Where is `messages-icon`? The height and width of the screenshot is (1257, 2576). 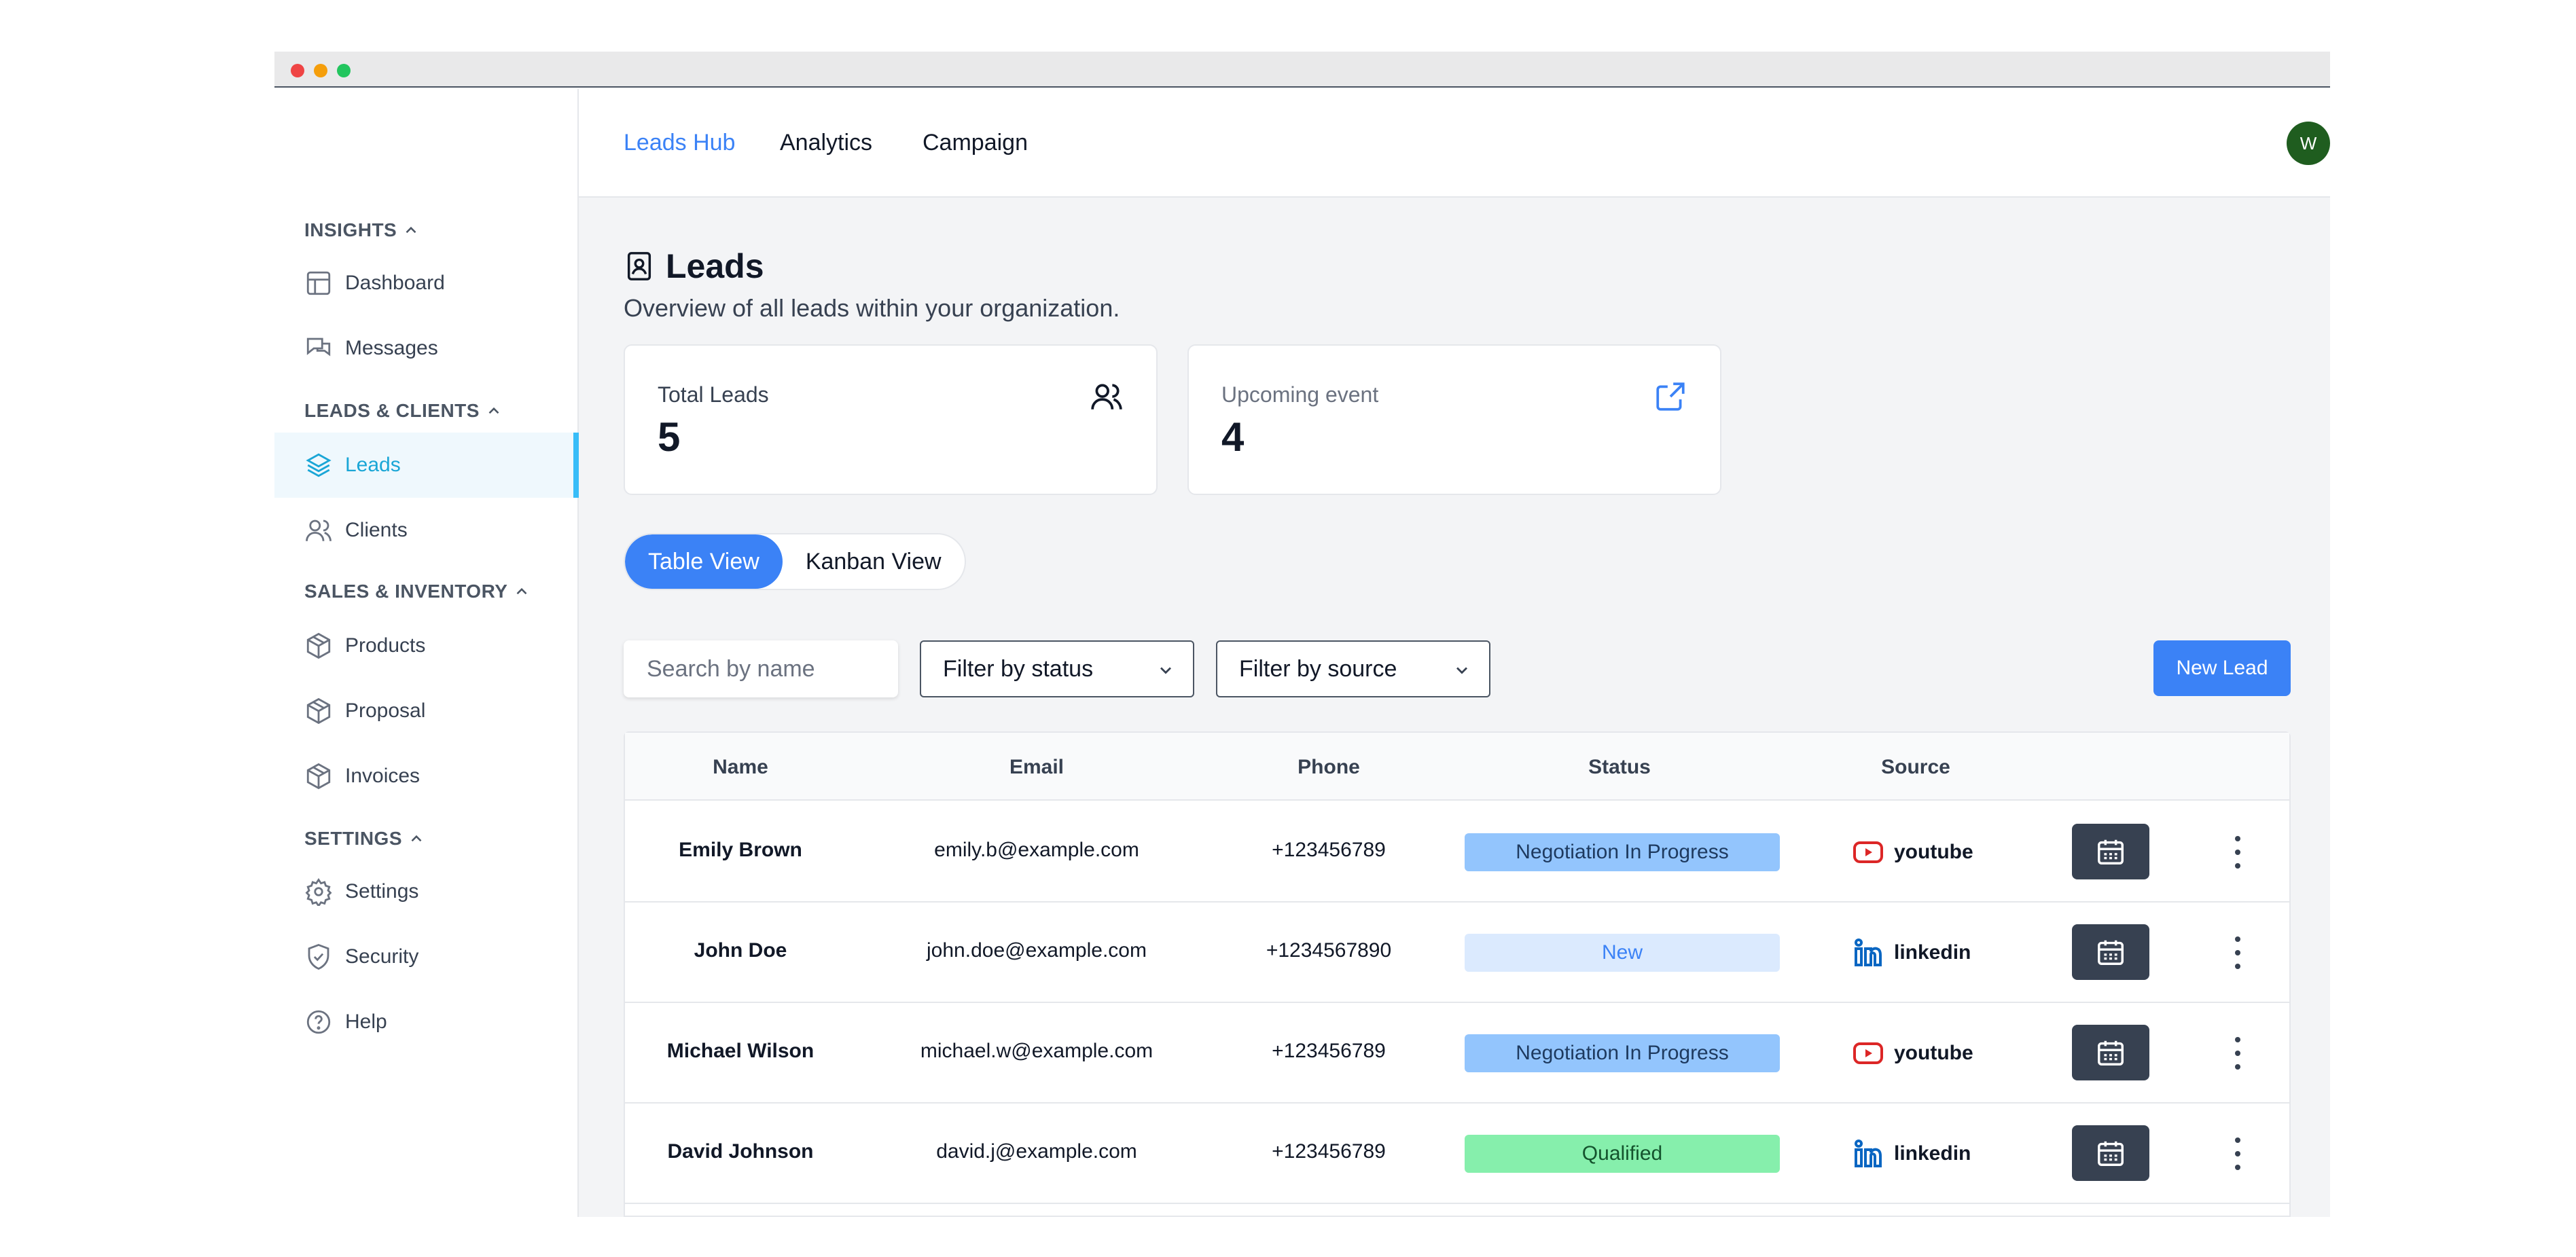
messages-icon is located at coordinates (318, 348).